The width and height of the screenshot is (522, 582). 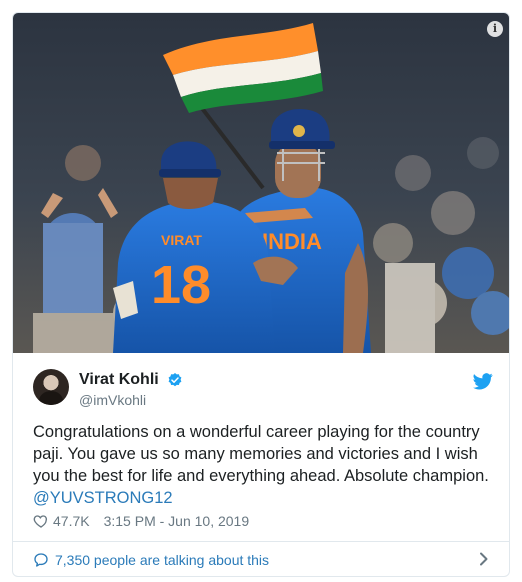 I want to click on like-count: 47.7K, so click(x=71, y=521).